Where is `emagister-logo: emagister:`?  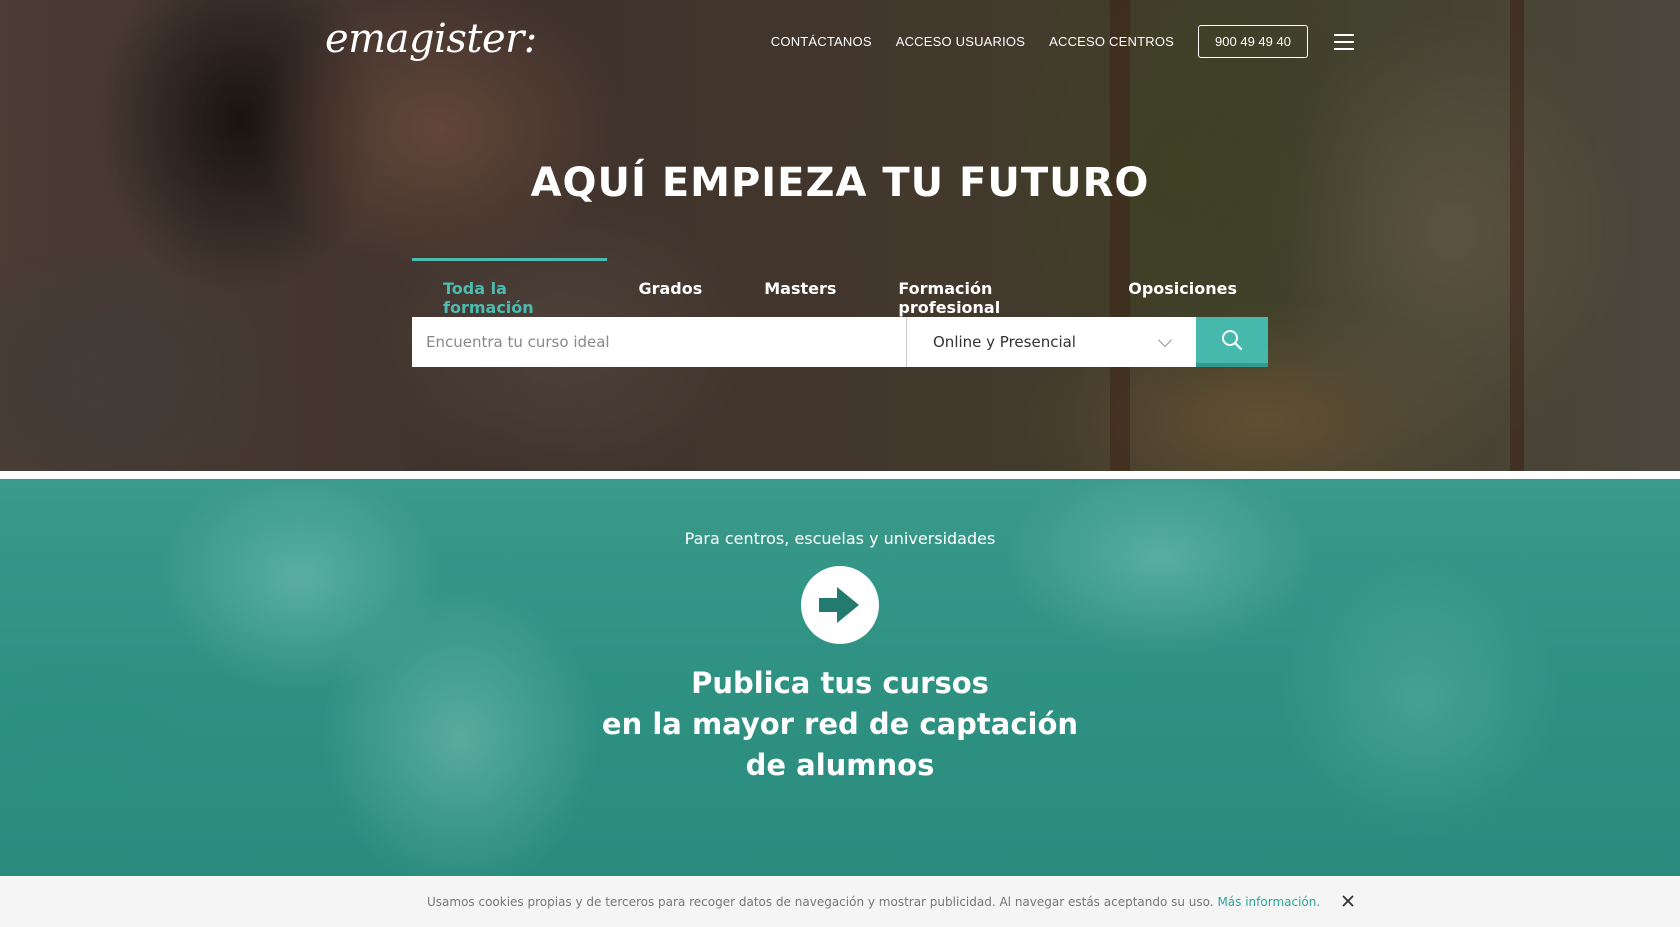
emagister-logo: emagister: is located at coordinates (431, 39).